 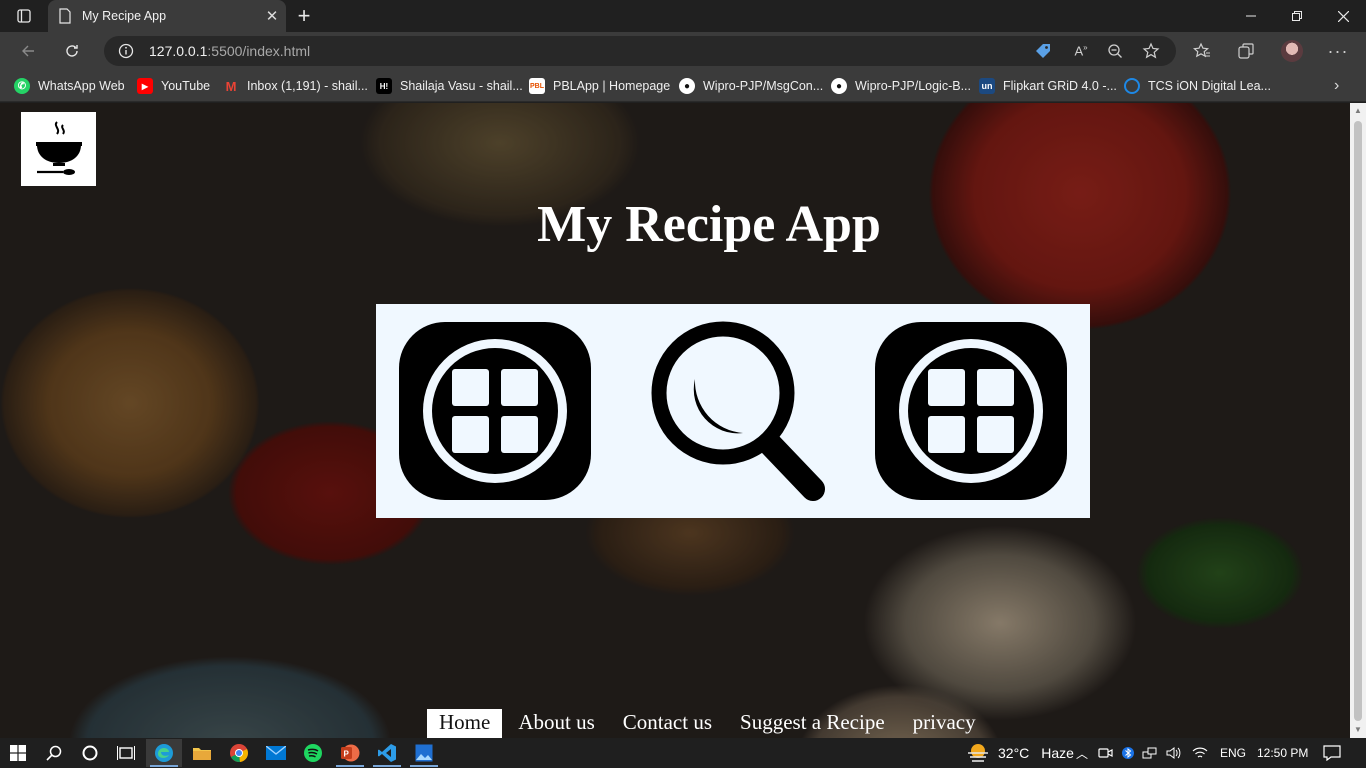 What do you see at coordinates (465, 723) in the screenshot?
I see `nav-home: Home` at bounding box center [465, 723].